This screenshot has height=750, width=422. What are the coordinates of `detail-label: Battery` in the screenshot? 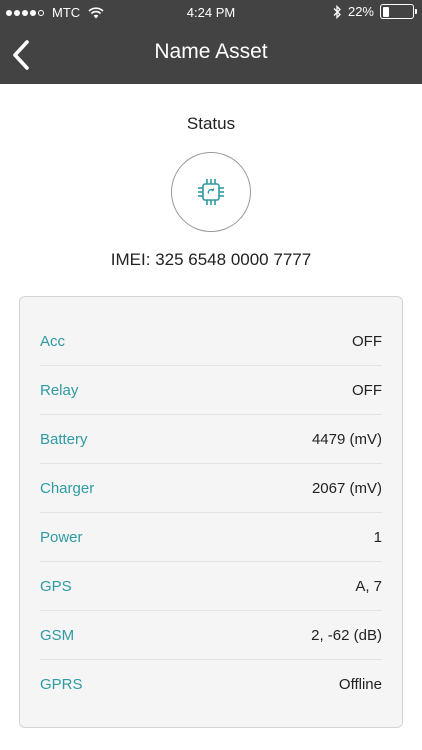 It's located at (64, 439).